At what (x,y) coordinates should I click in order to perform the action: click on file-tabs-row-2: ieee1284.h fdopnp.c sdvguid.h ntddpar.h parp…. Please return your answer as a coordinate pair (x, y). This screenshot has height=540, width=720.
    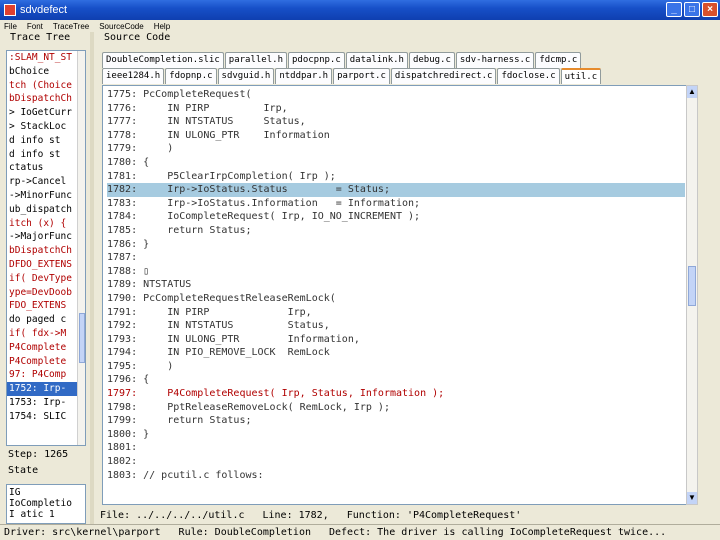
    Looking at the image, I should click on (352, 76).